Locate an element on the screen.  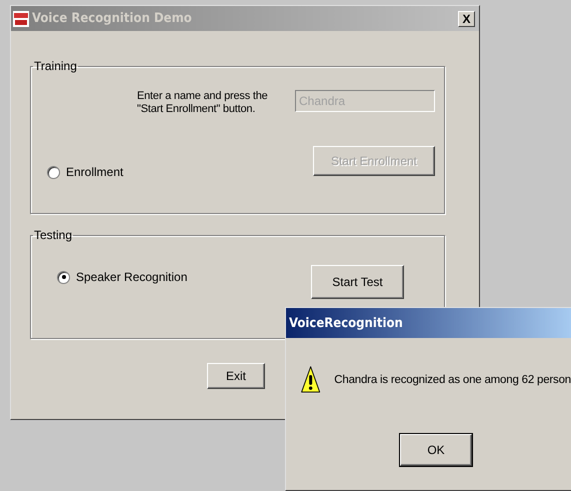
app-icon is located at coordinates (21, 18).